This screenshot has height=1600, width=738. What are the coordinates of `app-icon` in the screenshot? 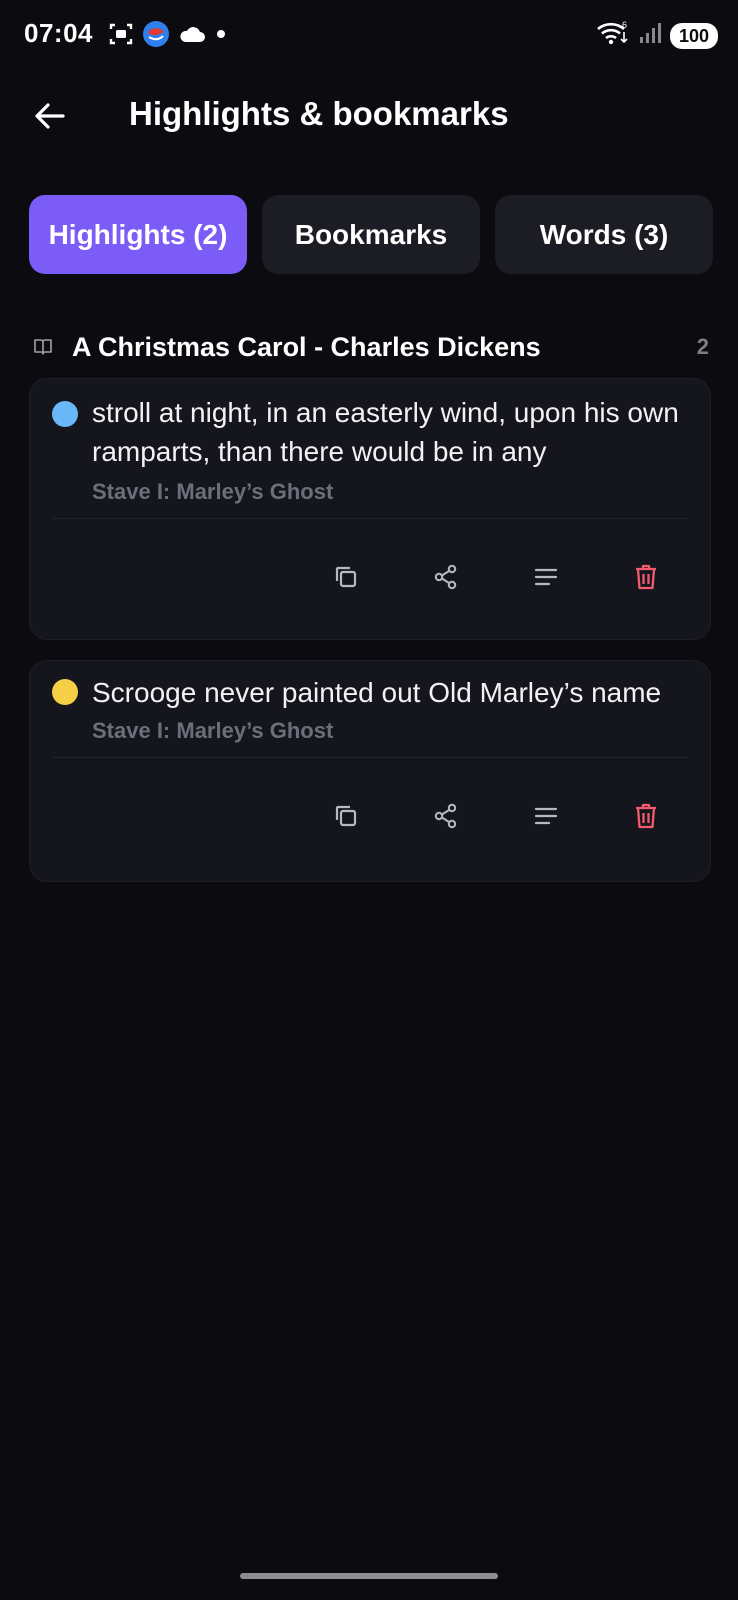 It's located at (156, 36).